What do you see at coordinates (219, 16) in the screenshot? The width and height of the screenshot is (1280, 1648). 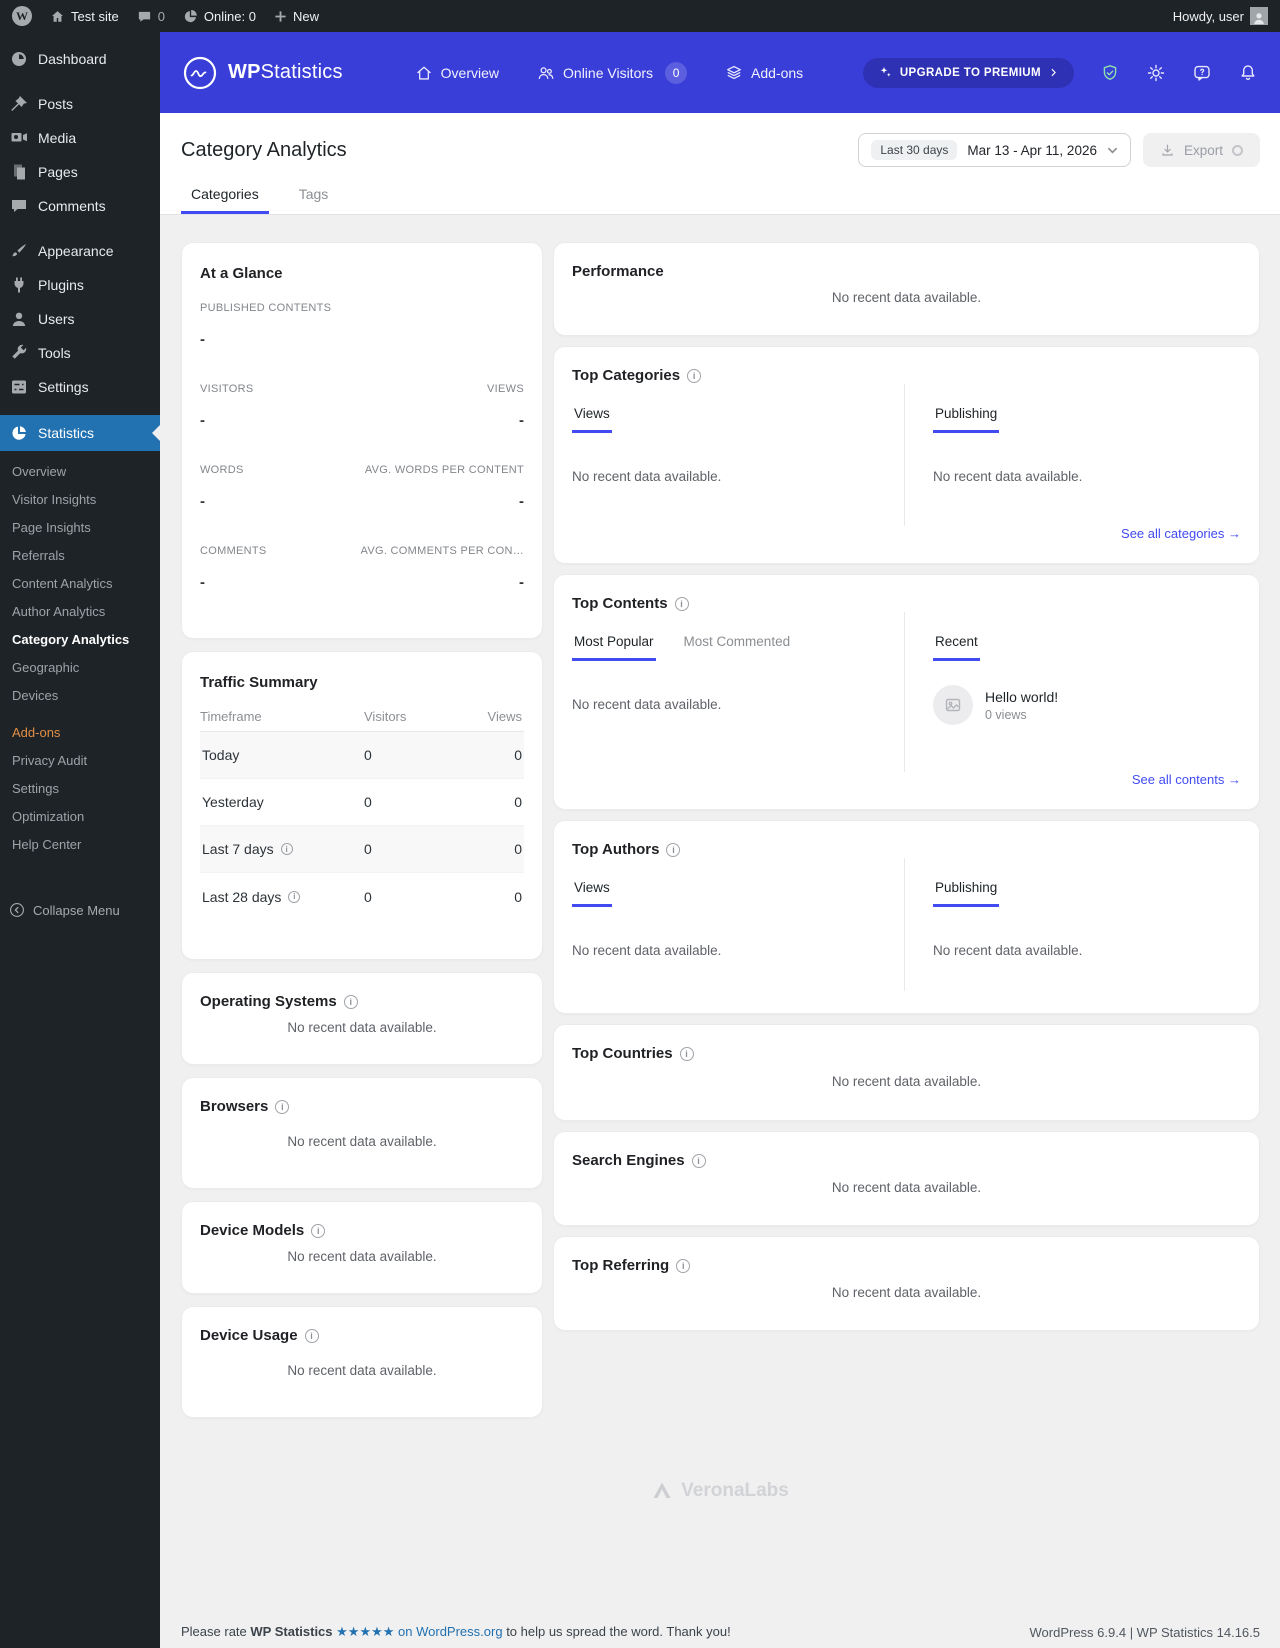 I see `admin-bar-online: Online: 0` at bounding box center [219, 16].